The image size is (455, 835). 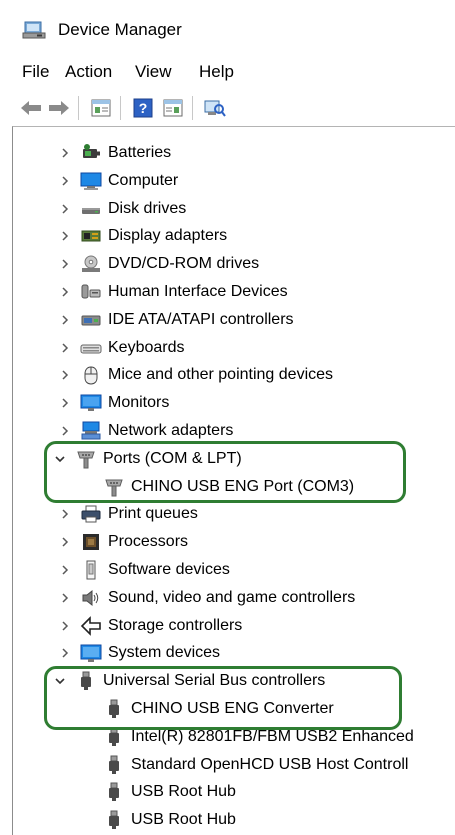 What do you see at coordinates (216, 72) in the screenshot?
I see `menu-help: Help` at bounding box center [216, 72].